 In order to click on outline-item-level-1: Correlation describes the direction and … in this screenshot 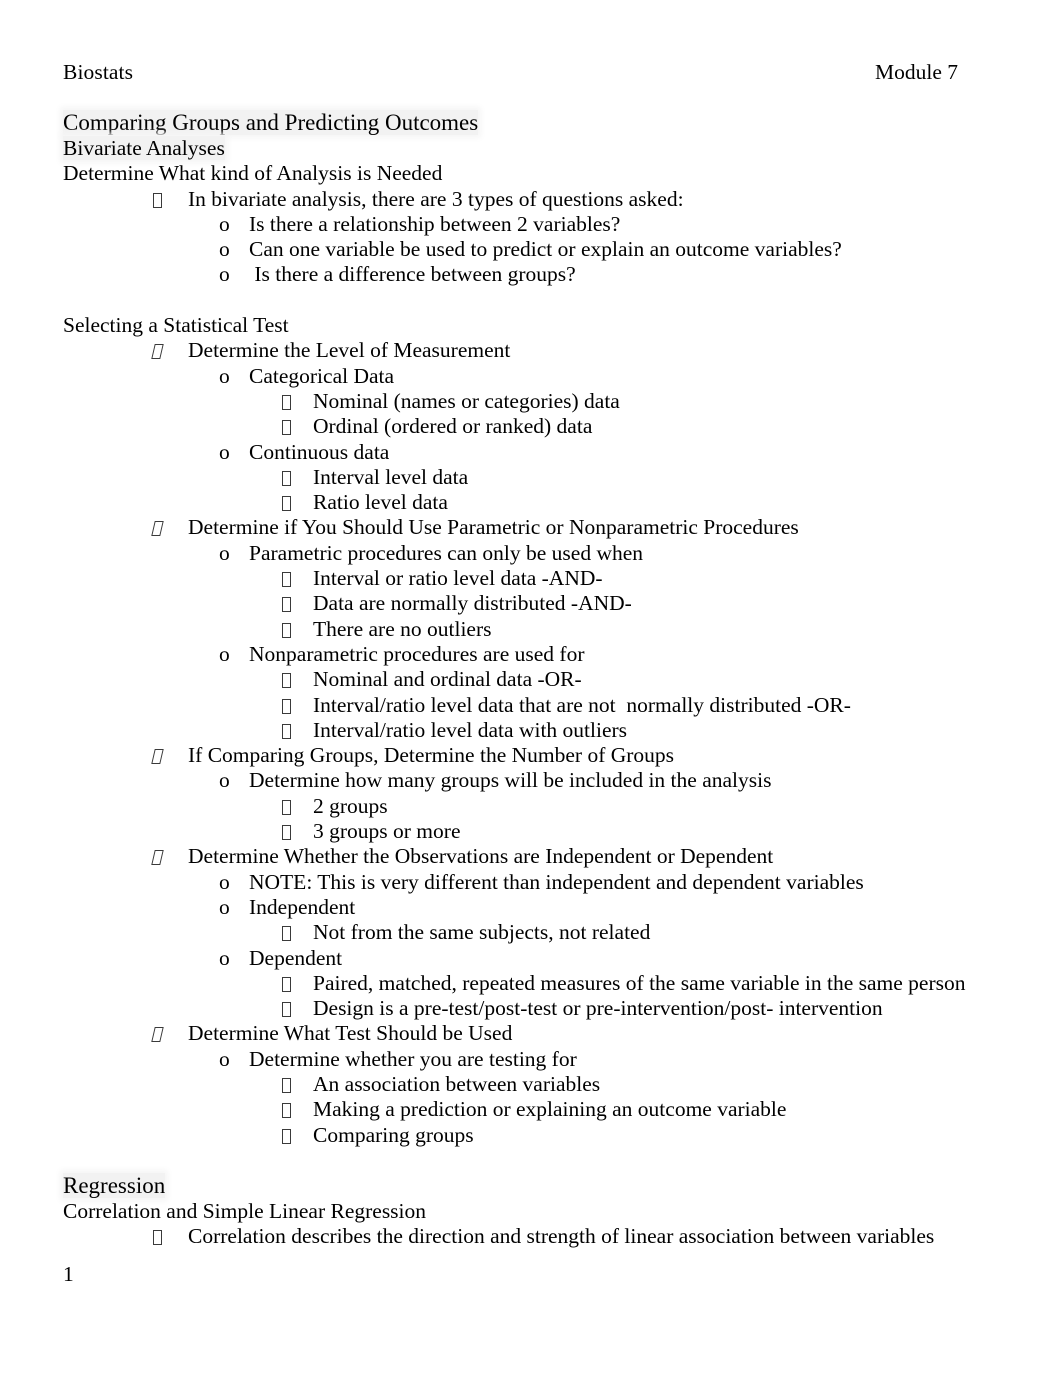, I will do `click(542, 1236)`.